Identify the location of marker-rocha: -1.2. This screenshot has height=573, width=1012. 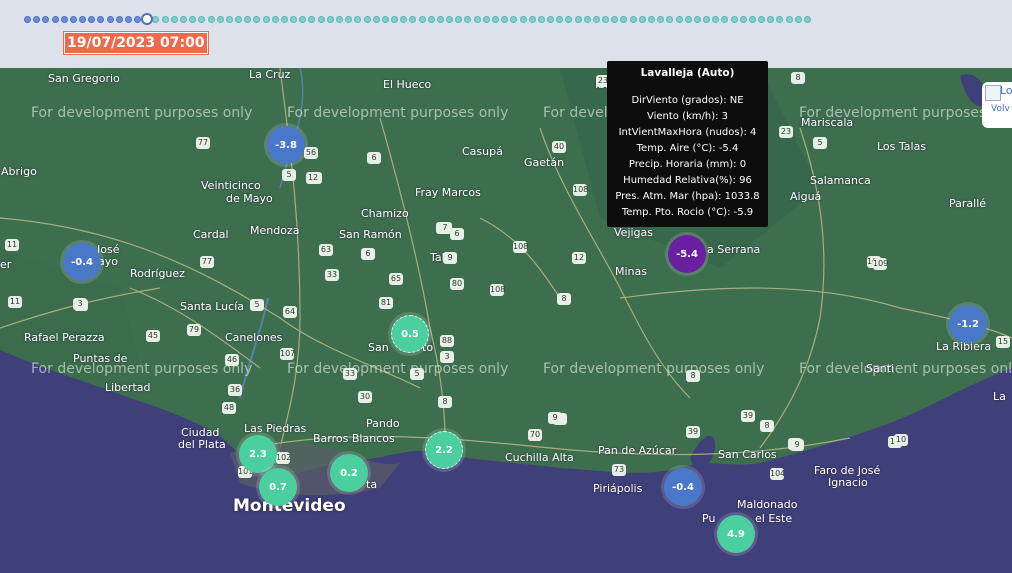
(968, 324).